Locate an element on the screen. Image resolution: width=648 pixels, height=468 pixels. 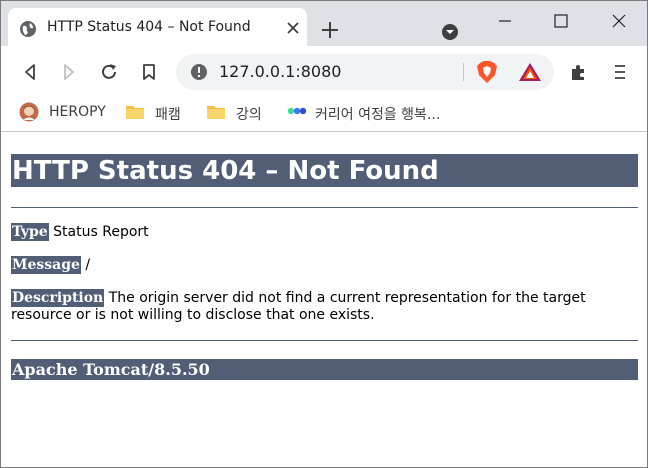
address-bar: 127.0.0.1:8080 is located at coordinates (365, 72).